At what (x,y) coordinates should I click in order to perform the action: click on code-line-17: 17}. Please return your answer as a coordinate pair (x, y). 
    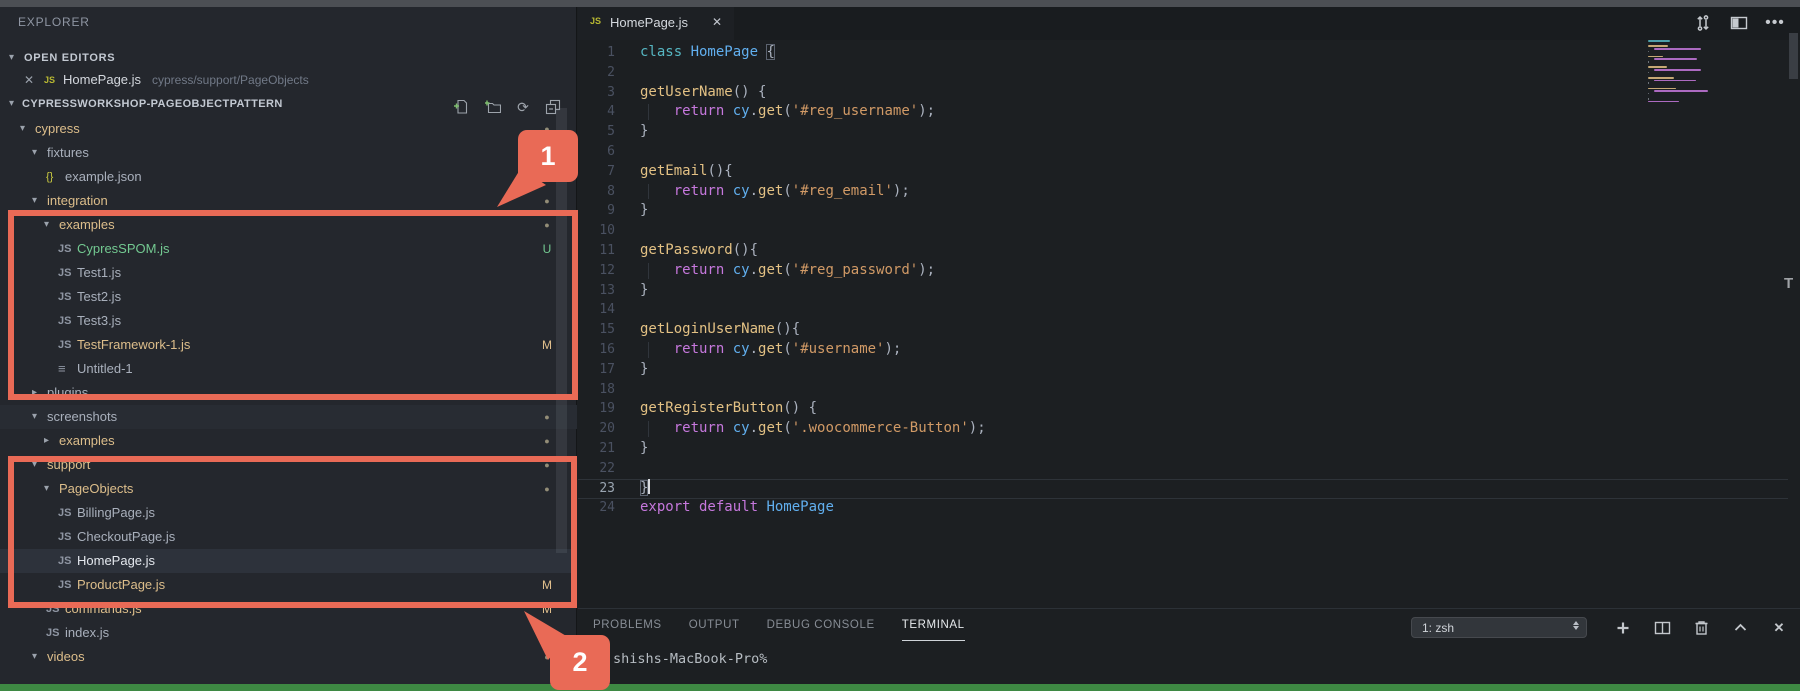
    Looking at the image, I should click on (1189, 370).